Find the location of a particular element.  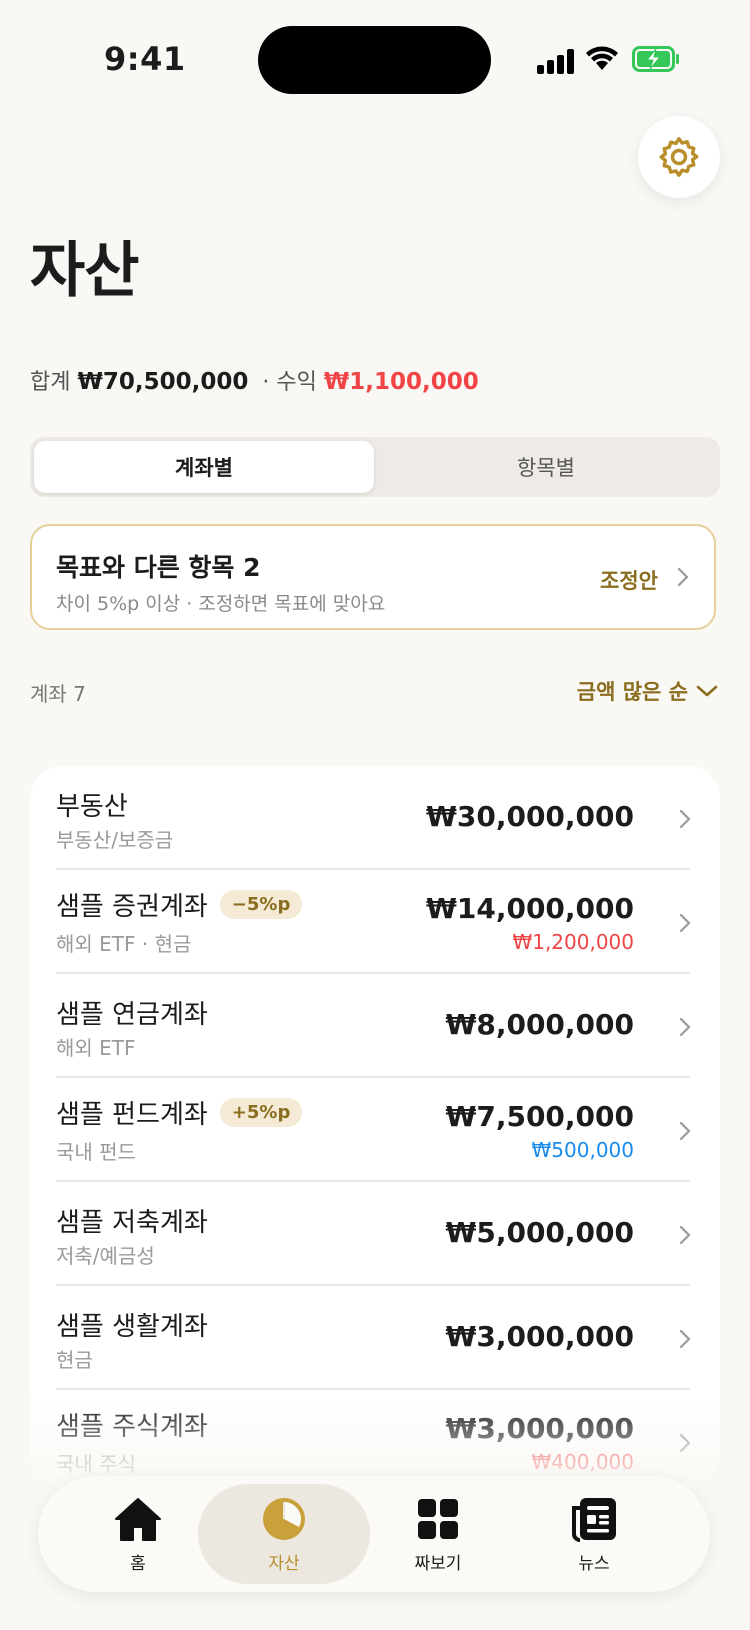

alert-subtitle: 차이 5%p 이상 · 조정하면 목표에 맞아요 is located at coordinates (221, 604).